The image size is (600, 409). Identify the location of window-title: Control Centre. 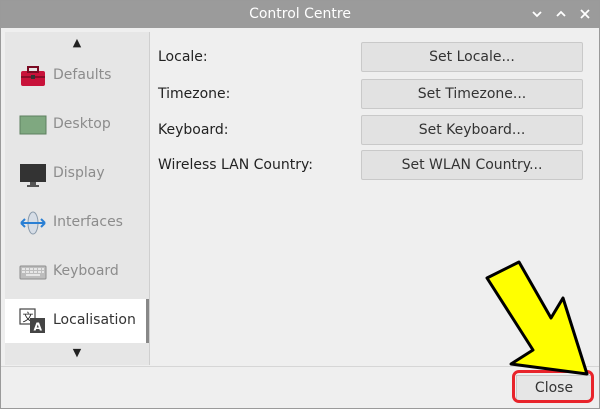
(300, 14).